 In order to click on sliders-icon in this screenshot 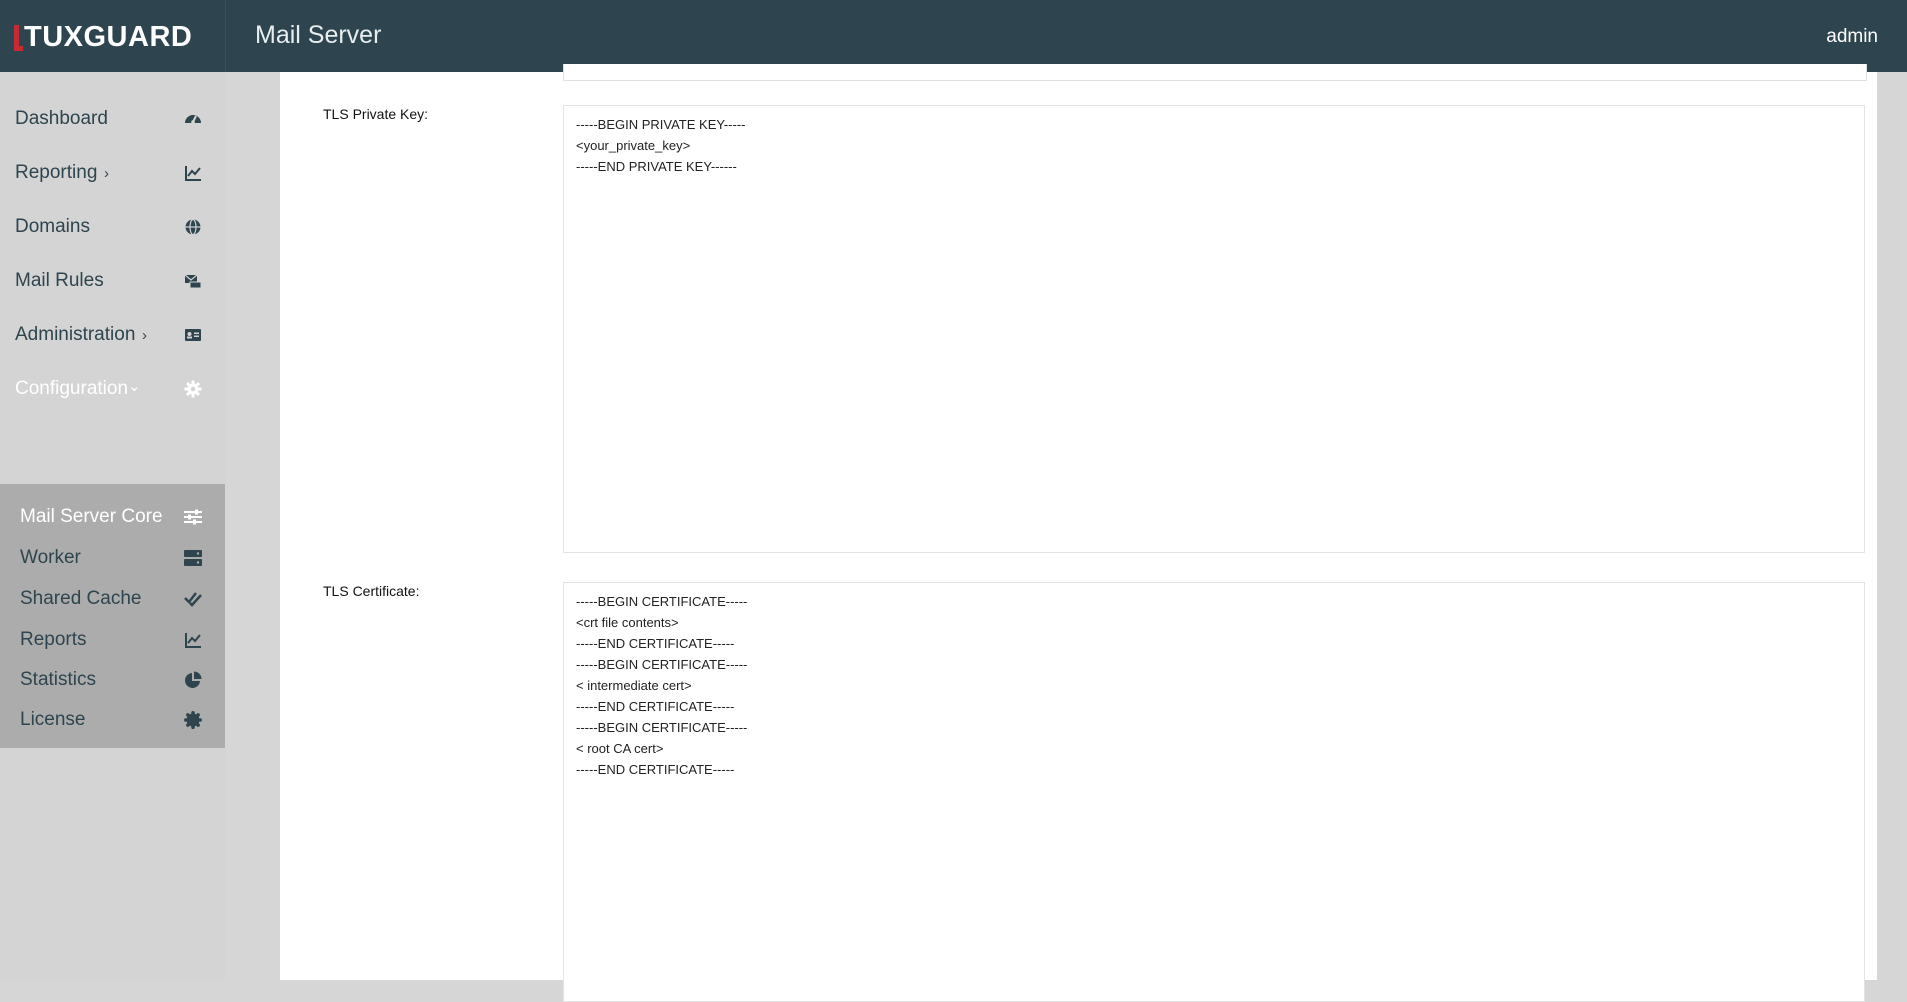, I will do `click(193, 517)`.